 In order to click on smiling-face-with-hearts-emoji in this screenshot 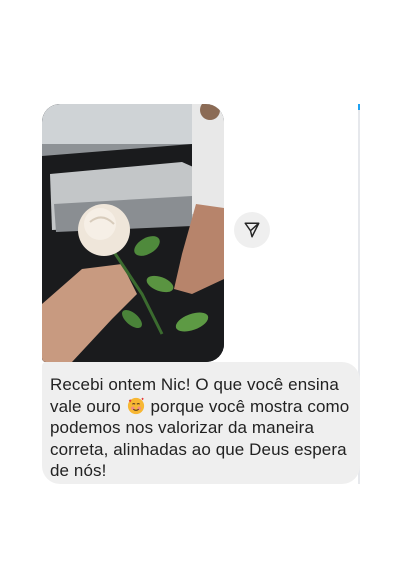, I will do `click(135, 405)`.